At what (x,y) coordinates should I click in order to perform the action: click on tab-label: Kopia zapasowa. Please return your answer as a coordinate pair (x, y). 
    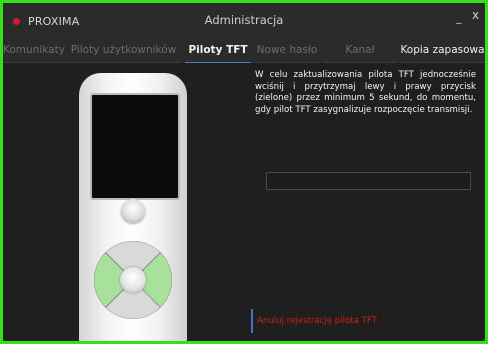
    Looking at the image, I should click on (442, 50).